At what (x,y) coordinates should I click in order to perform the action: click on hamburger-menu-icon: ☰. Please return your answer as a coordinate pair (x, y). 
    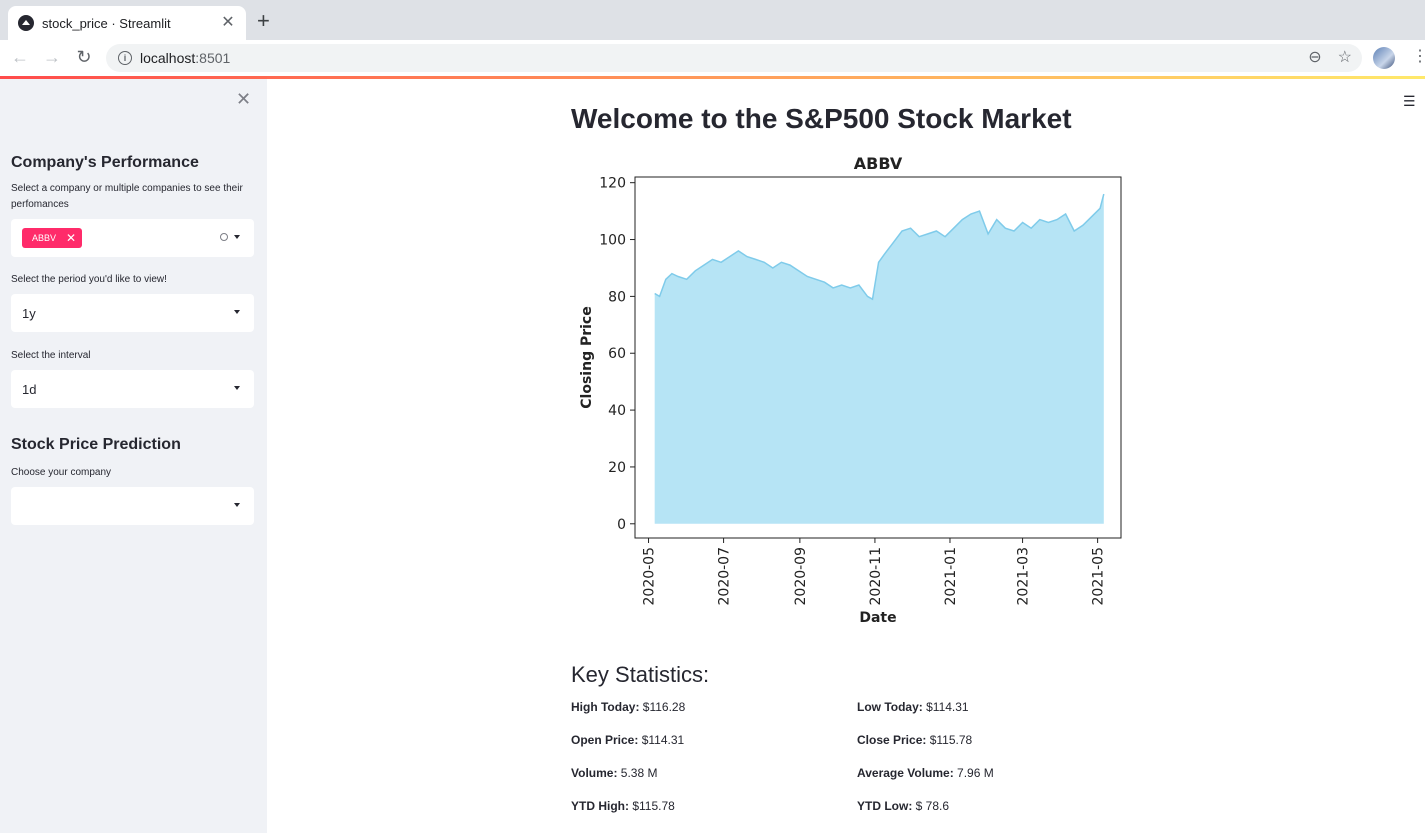
    Looking at the image, I should click on (1409, 101).